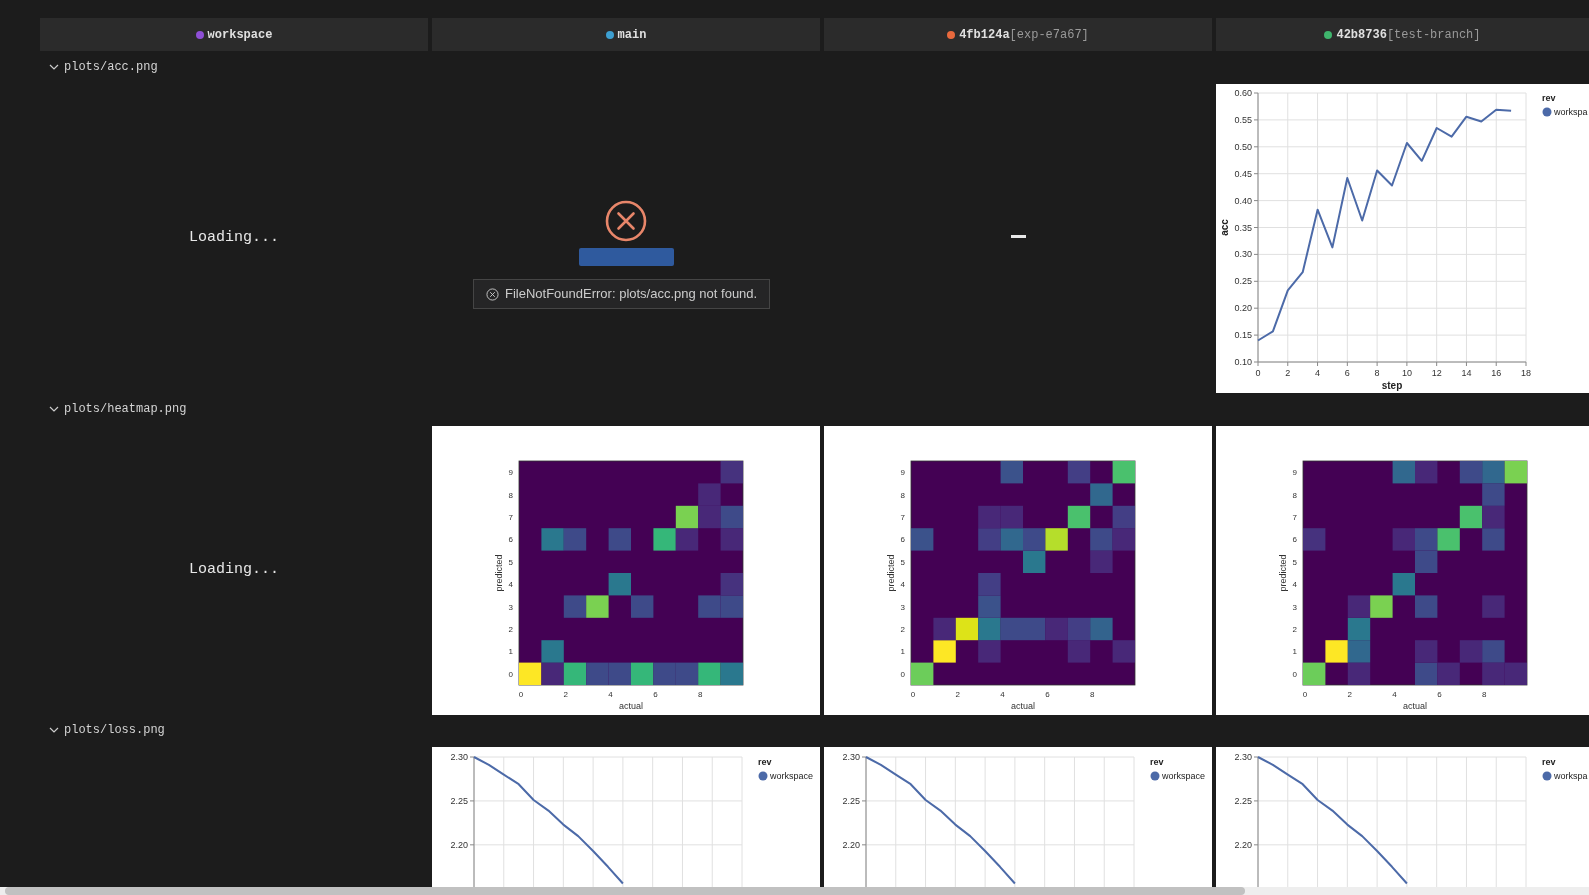  Describe the element at coordinates (1433, 35) in the screenshot. I see `branch-name: [test-branch]` at that location.